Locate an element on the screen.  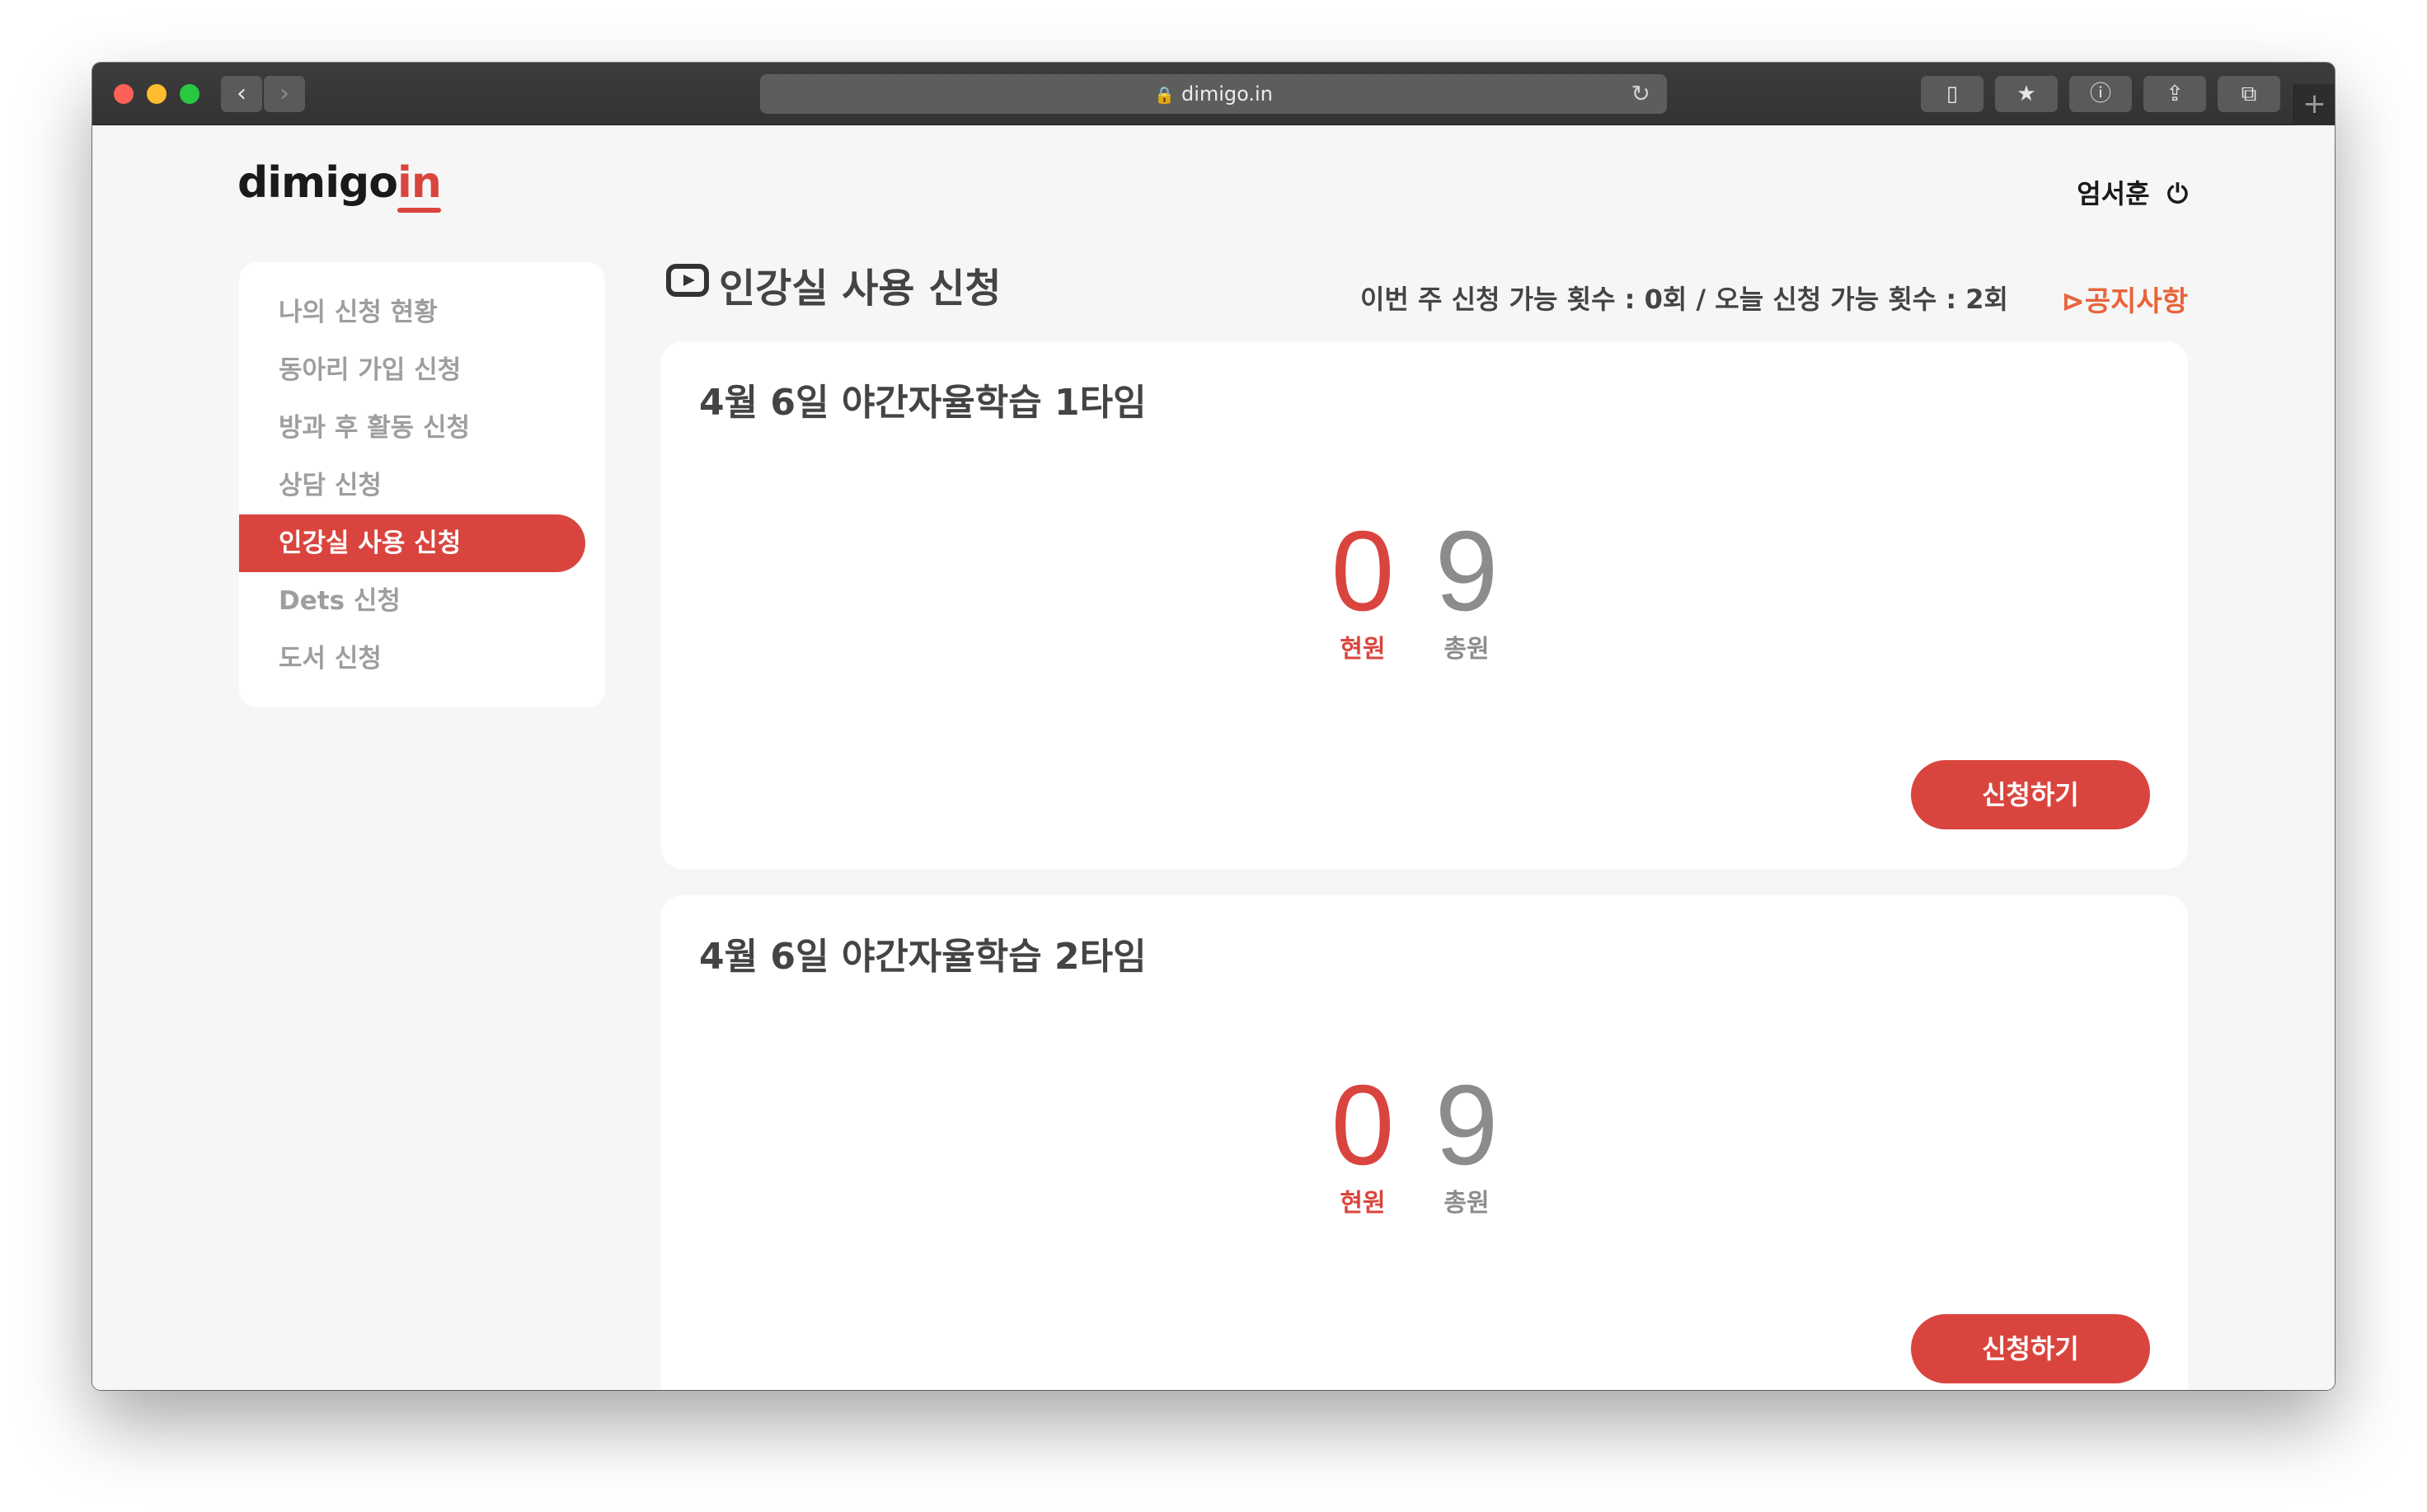
info-button: ⓘ is located at coordinates (2100, 94).